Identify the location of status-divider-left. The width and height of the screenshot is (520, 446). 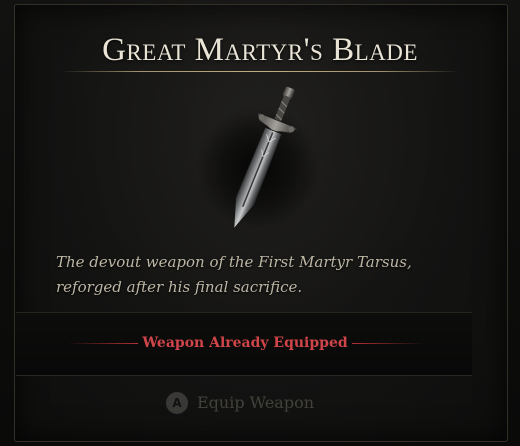
(102, 343).